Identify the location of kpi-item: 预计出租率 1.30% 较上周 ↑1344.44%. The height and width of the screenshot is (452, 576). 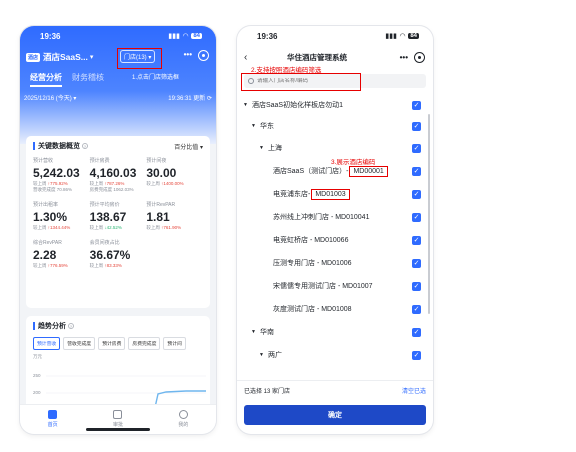
(61, 216).